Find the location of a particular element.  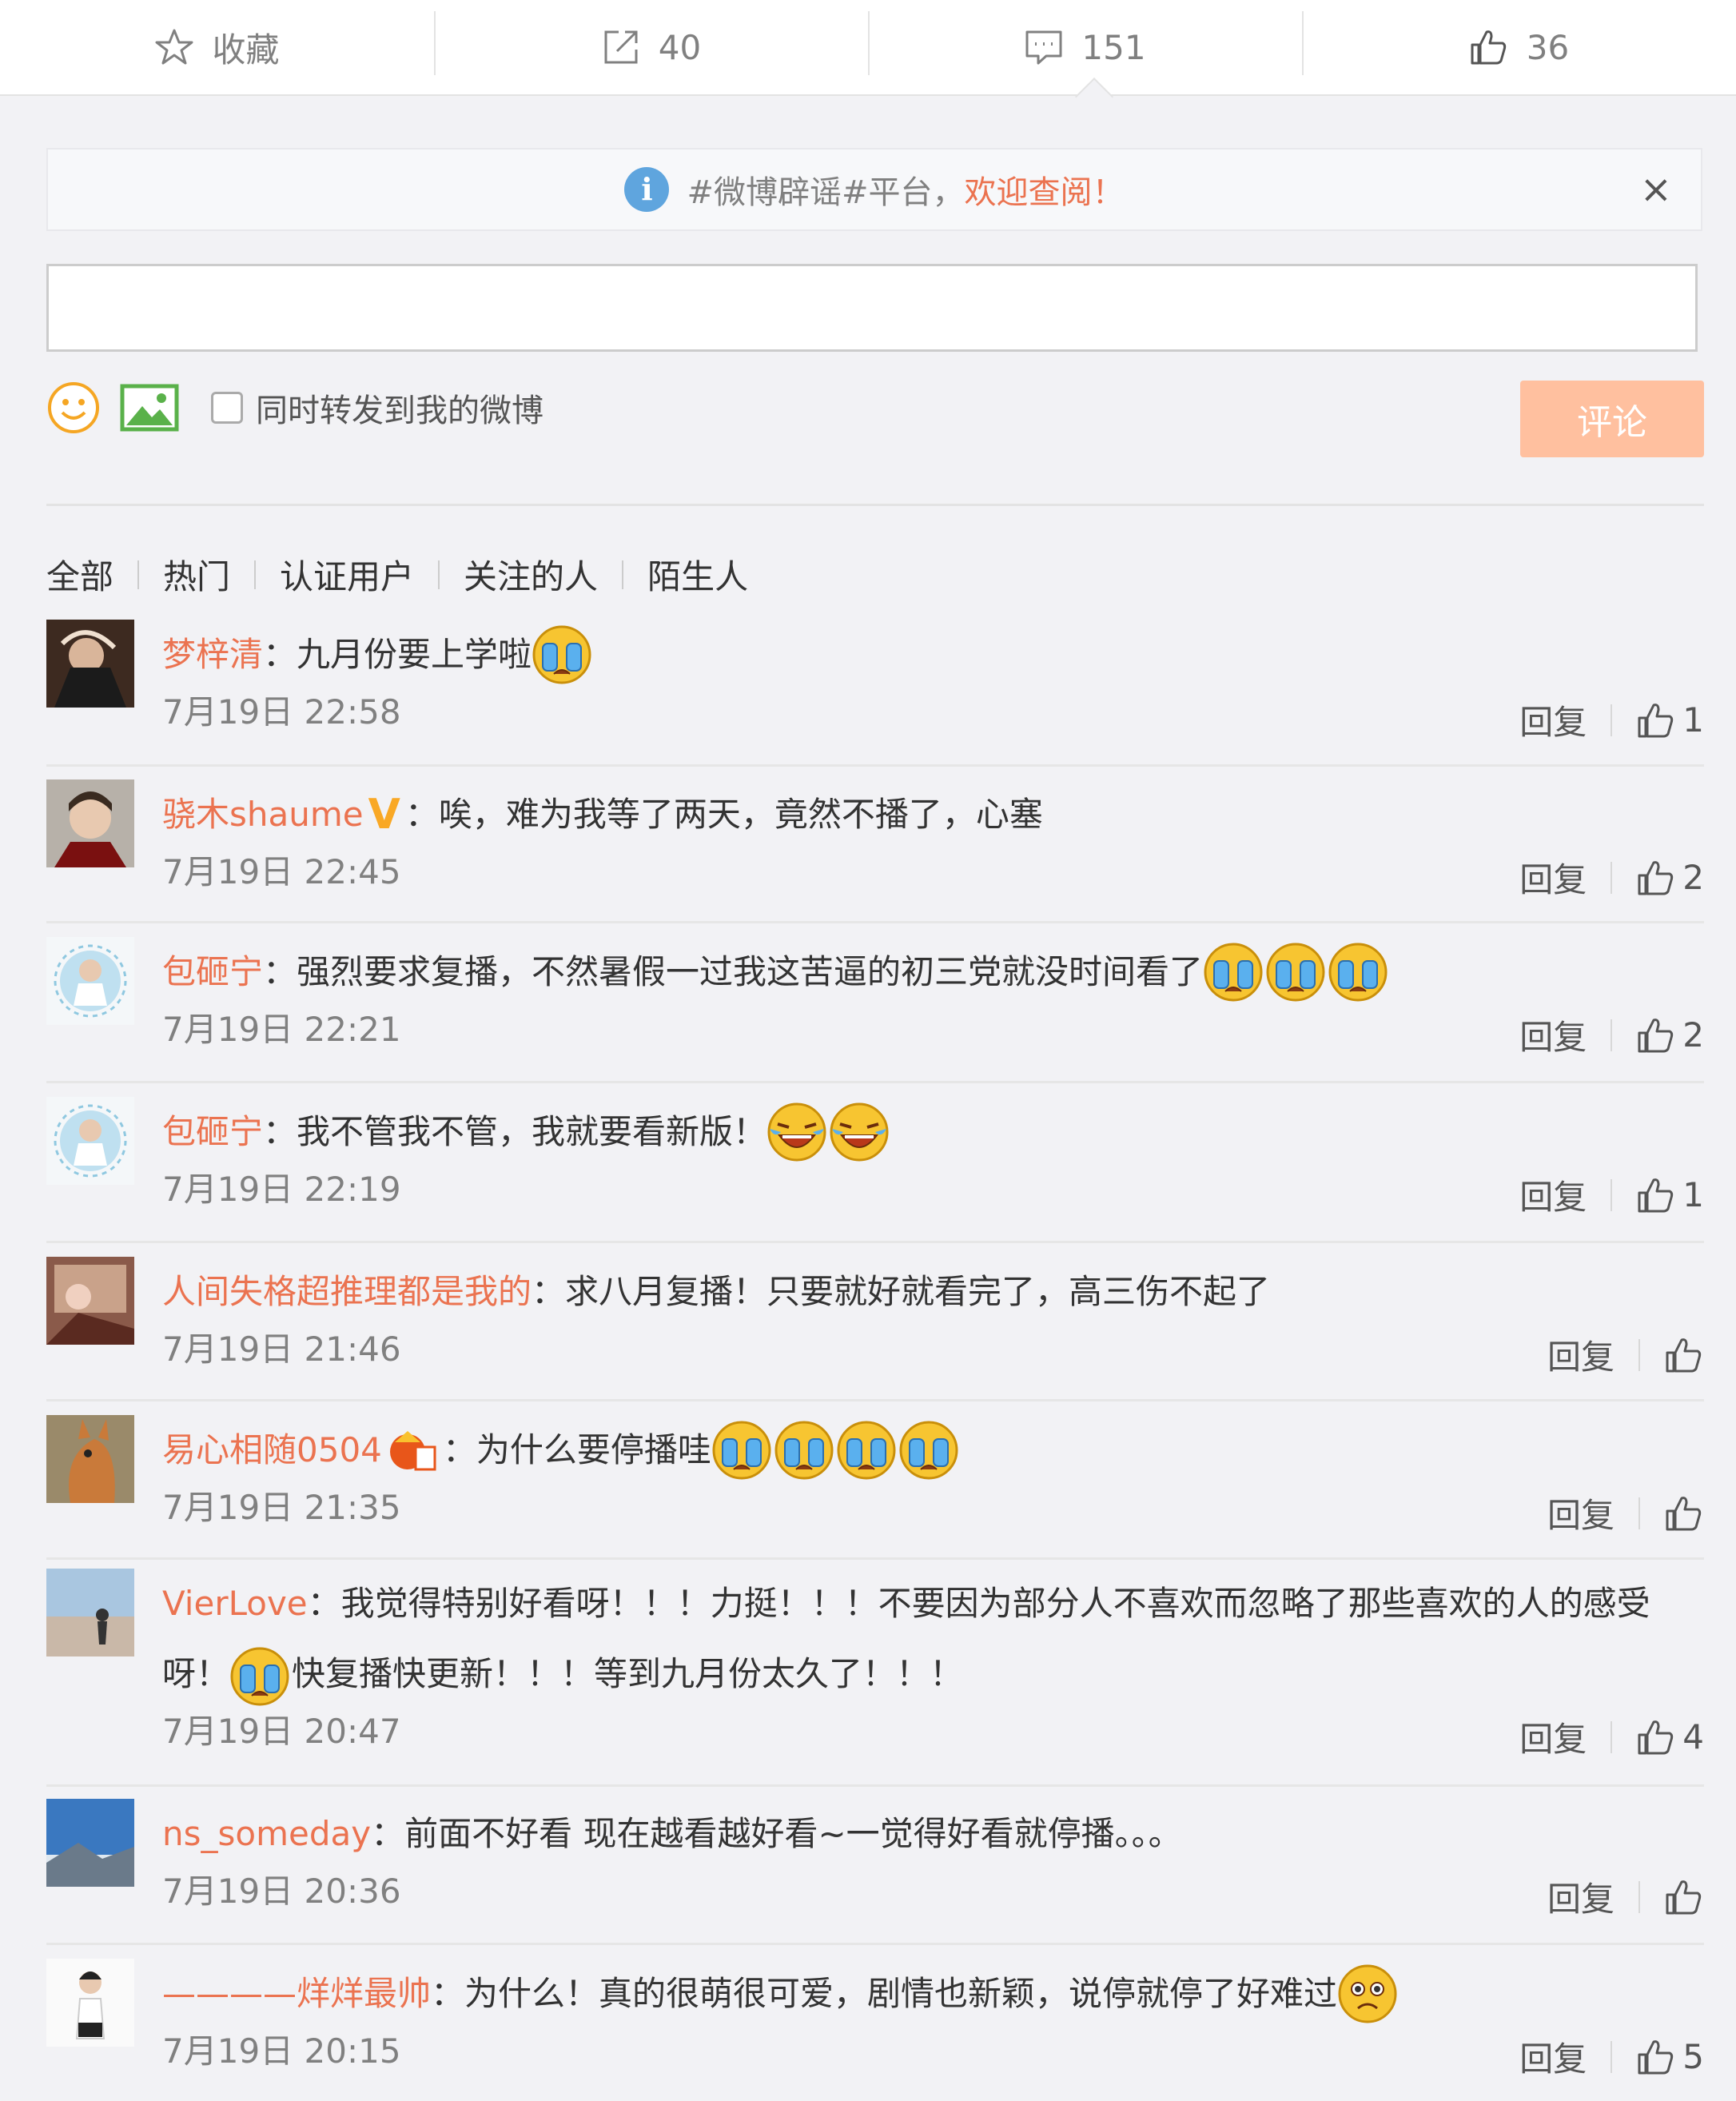

verified-badge: V is located at coordinates (384, 815).